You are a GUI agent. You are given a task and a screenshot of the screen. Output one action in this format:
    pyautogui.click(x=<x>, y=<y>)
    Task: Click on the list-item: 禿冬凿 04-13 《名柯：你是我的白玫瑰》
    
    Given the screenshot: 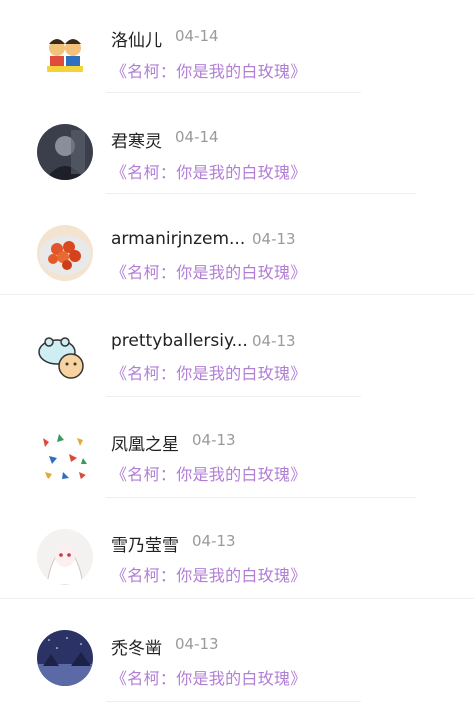 What is the action you would take?
    pyautogui.click(x=237, y=656)
    